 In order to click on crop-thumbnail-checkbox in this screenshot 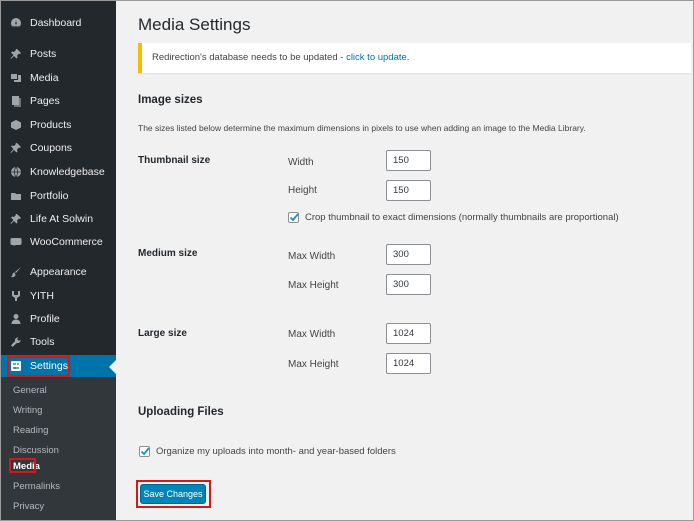, I will do `click(293, 217)`.